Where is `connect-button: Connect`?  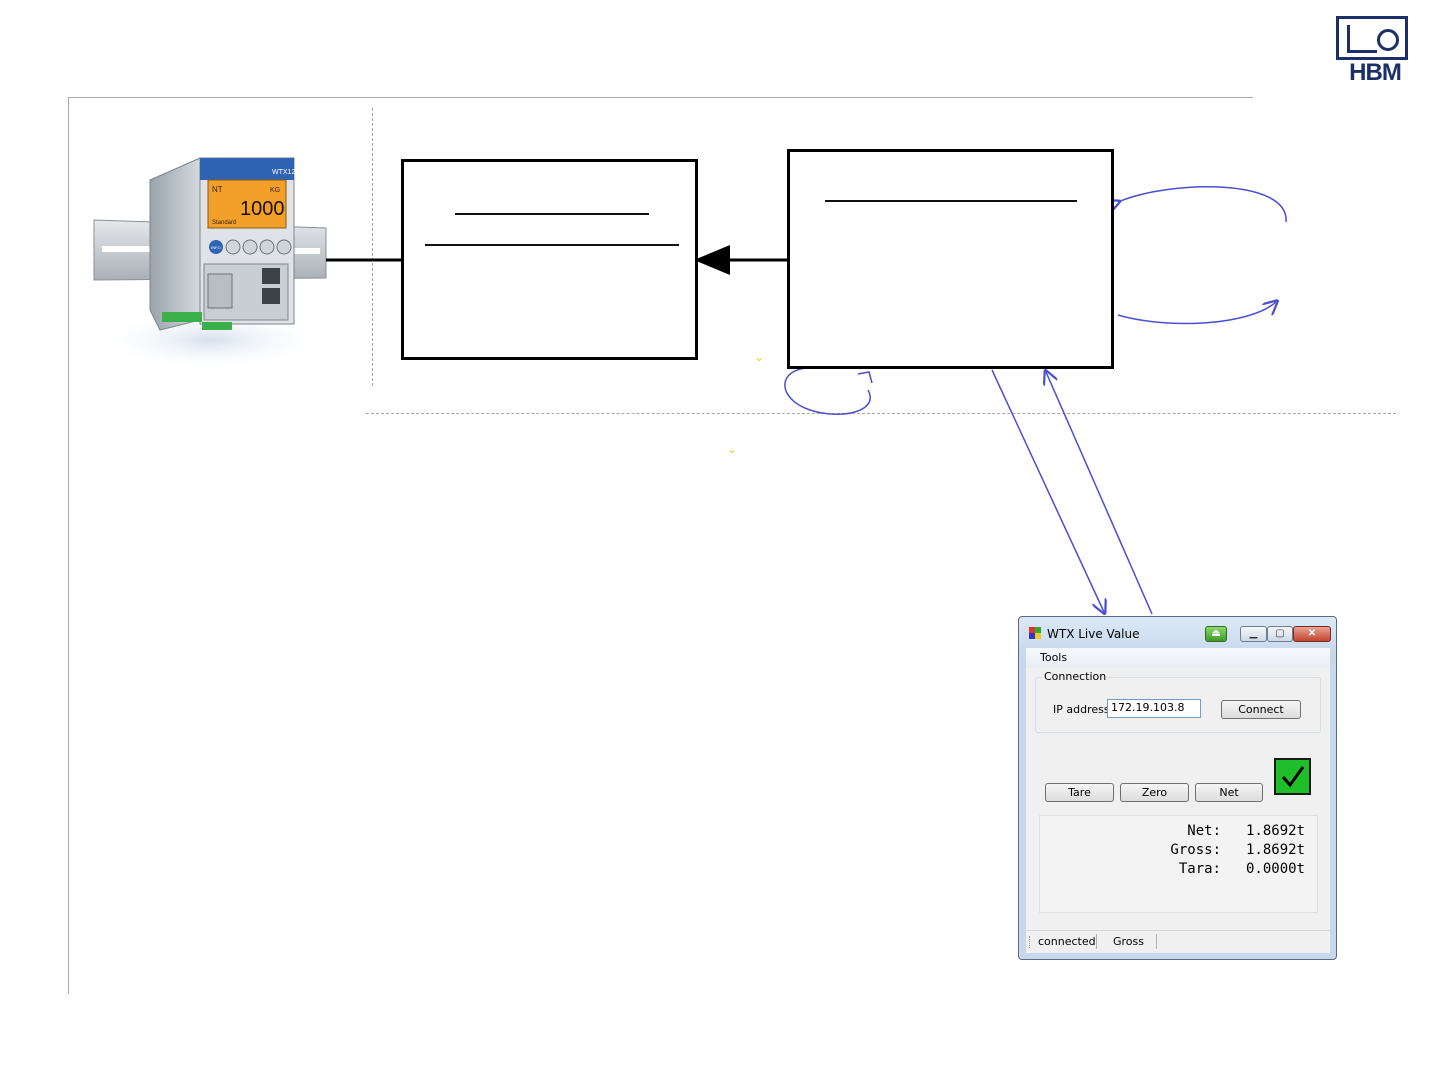
connect-button: Connect is located at coordinates (1261, 709).